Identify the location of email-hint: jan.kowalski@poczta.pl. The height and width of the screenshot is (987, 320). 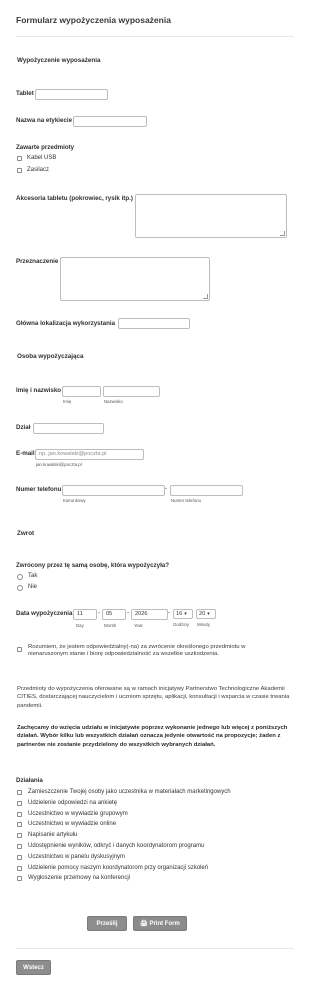
(59, 464).